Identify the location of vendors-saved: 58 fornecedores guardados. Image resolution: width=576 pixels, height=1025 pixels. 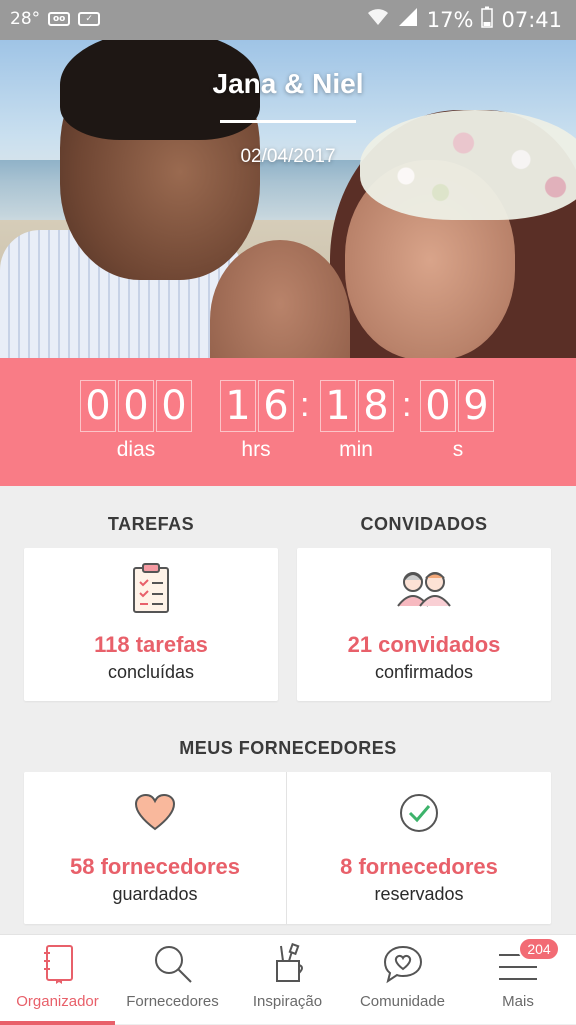
(155, 848).